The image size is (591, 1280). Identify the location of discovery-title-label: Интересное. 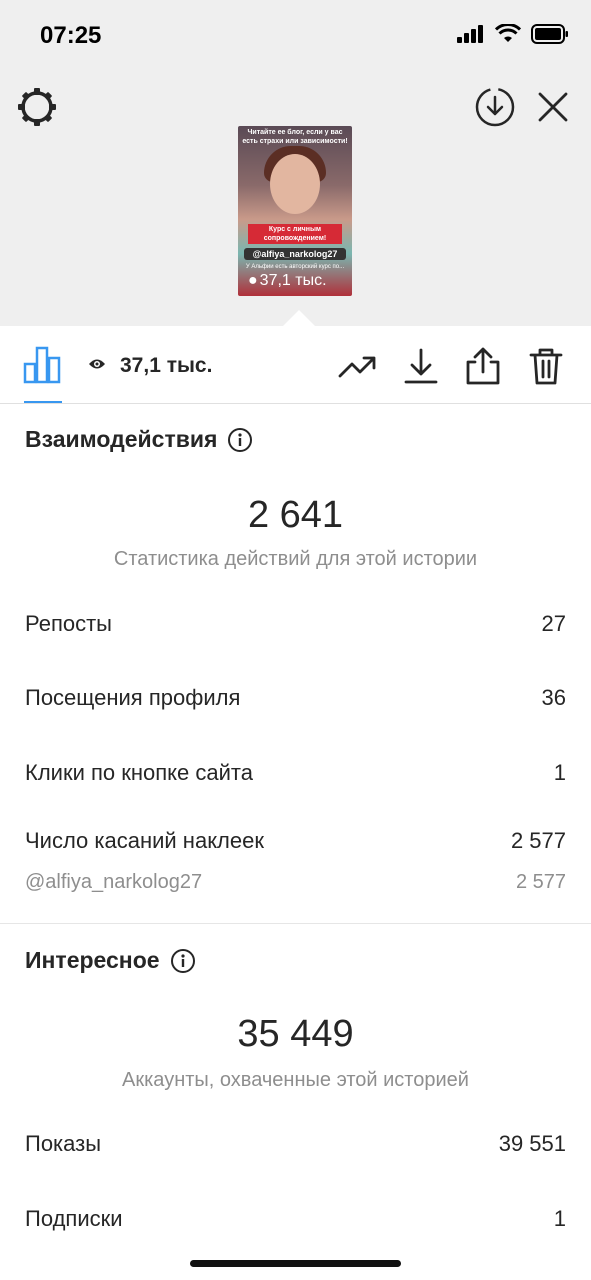
(92, 960).